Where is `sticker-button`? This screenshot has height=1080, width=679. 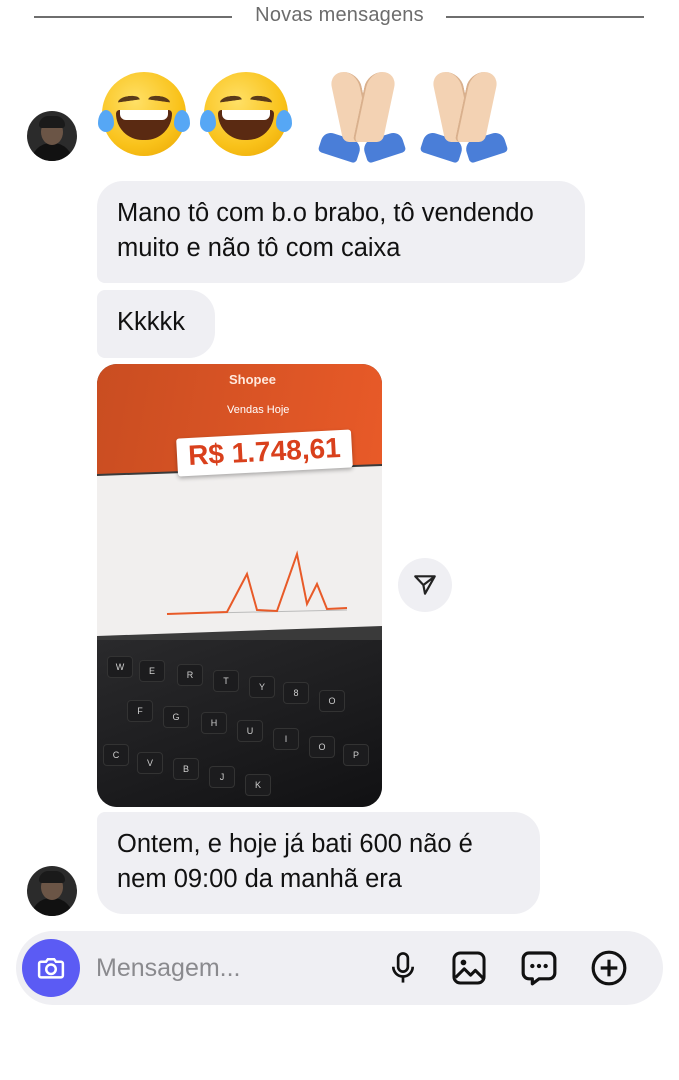
sticker-button is located at coordinates (539, 968).